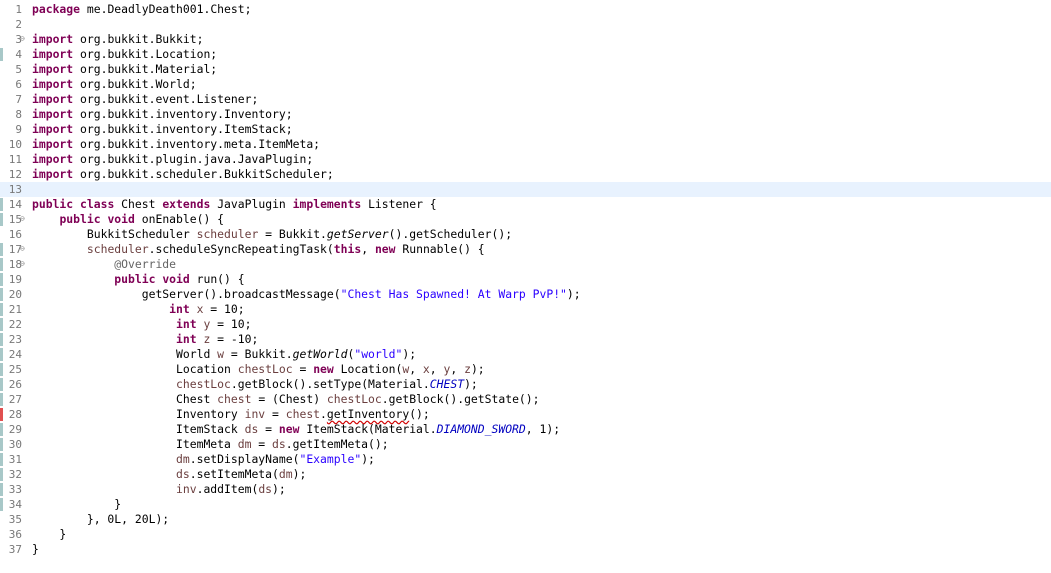 This screenshot has height=573, width=1051. I want to click on line-code: }, 0L, 20L);, so click(101, 519).